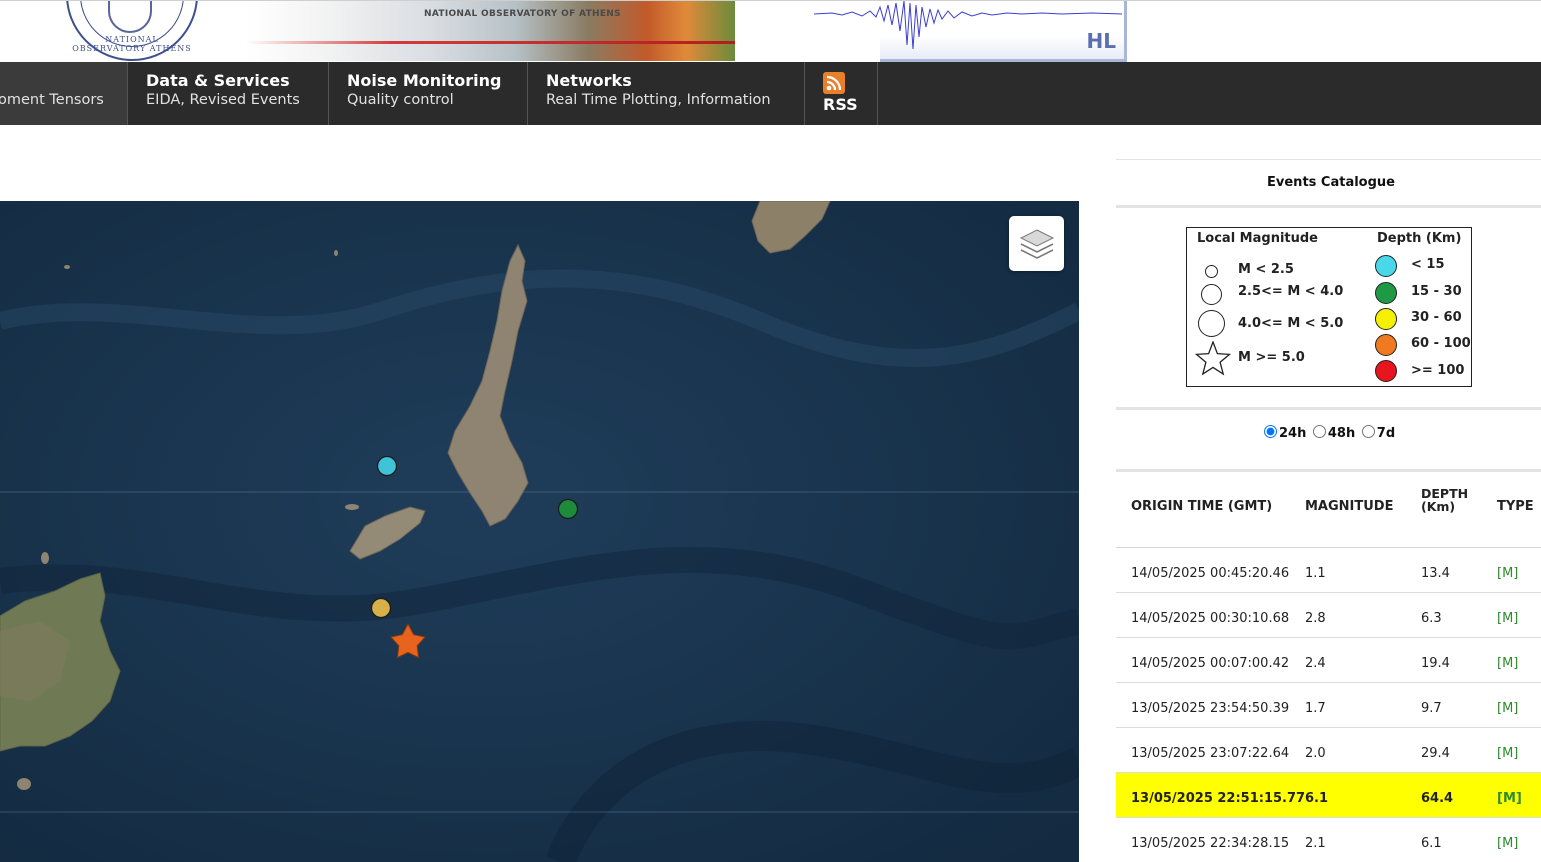 This screenshot has width=1541, height=862. Describe the element at coordinates (408, 640) in the screenshot. I see `event-marker-star` at that location.